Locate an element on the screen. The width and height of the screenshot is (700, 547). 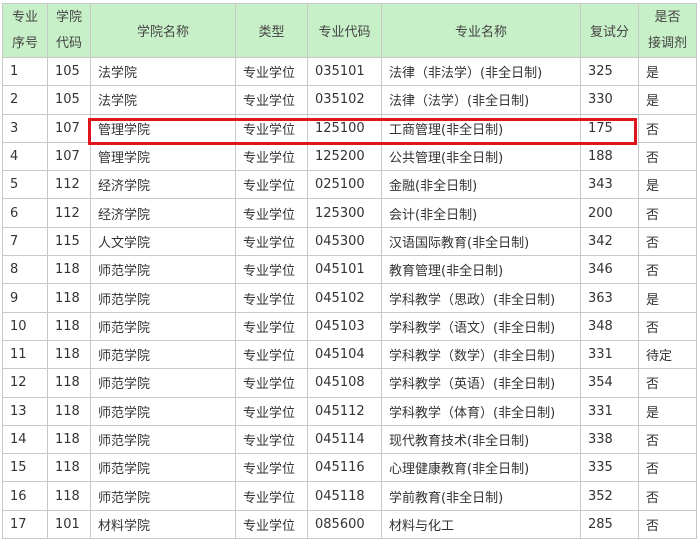
table-row: 3 107 管理学院 专业学位 125100 工商管理(非全日制) 175 否 is located at coordinates (349, 128).